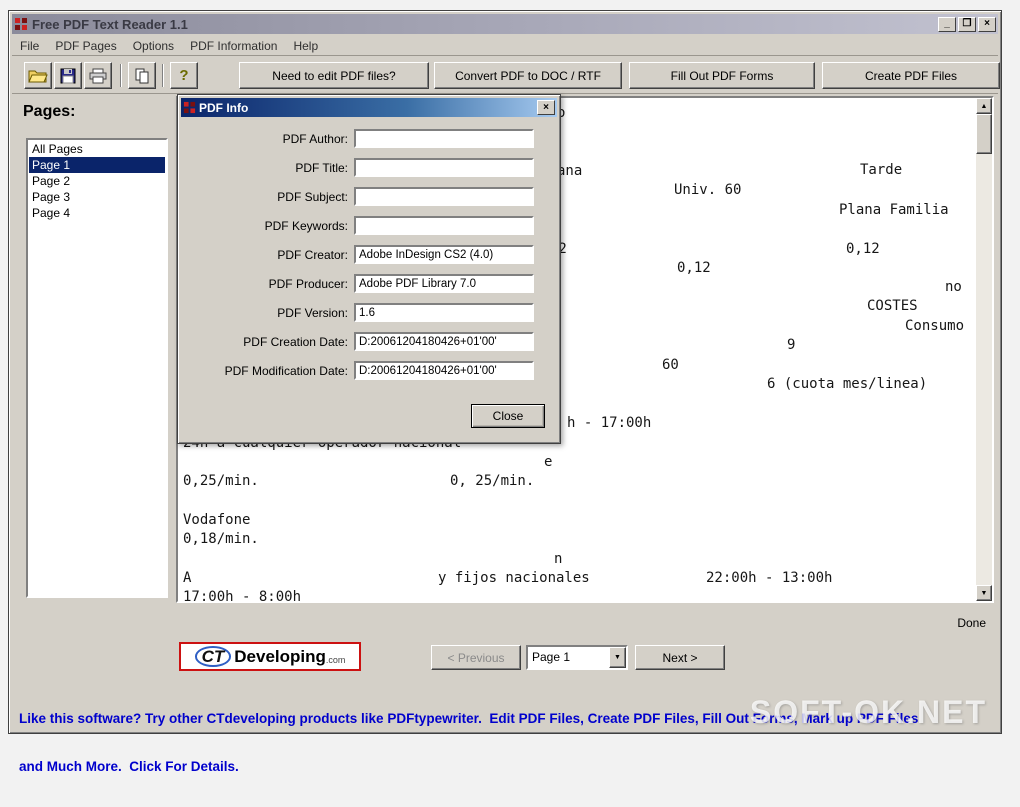 The width and height of the screenshot is (1020, 807). Describe the element at coordinates (97, 149) in the screenshot. I see `list-item-all-pages: All Pages` at that location.